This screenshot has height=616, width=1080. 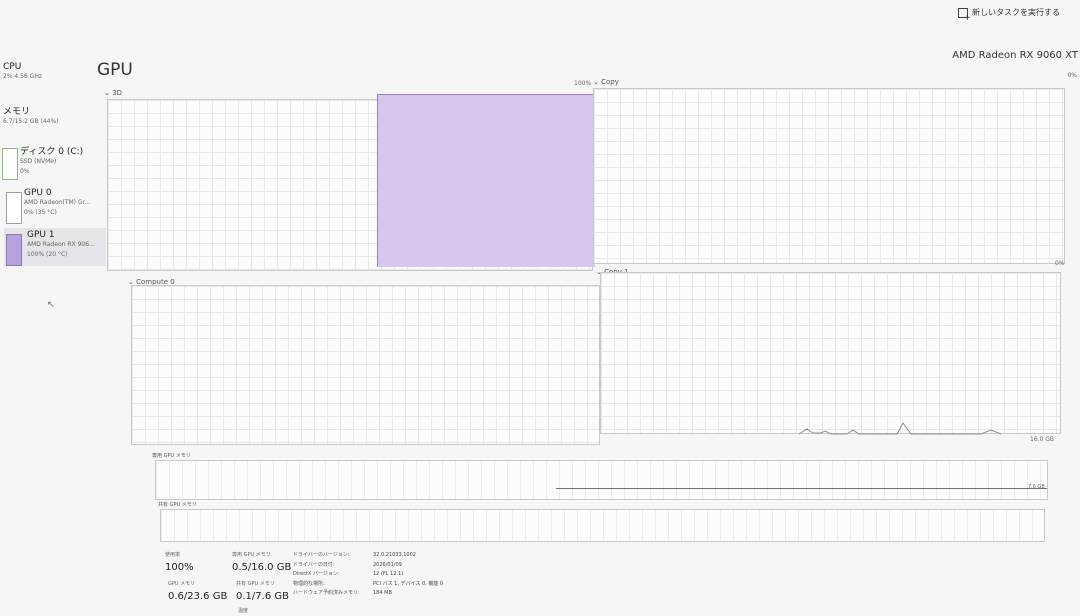 I want to click on driver-version-value: 32.0.21033.1002, so click(x=394, y=555).